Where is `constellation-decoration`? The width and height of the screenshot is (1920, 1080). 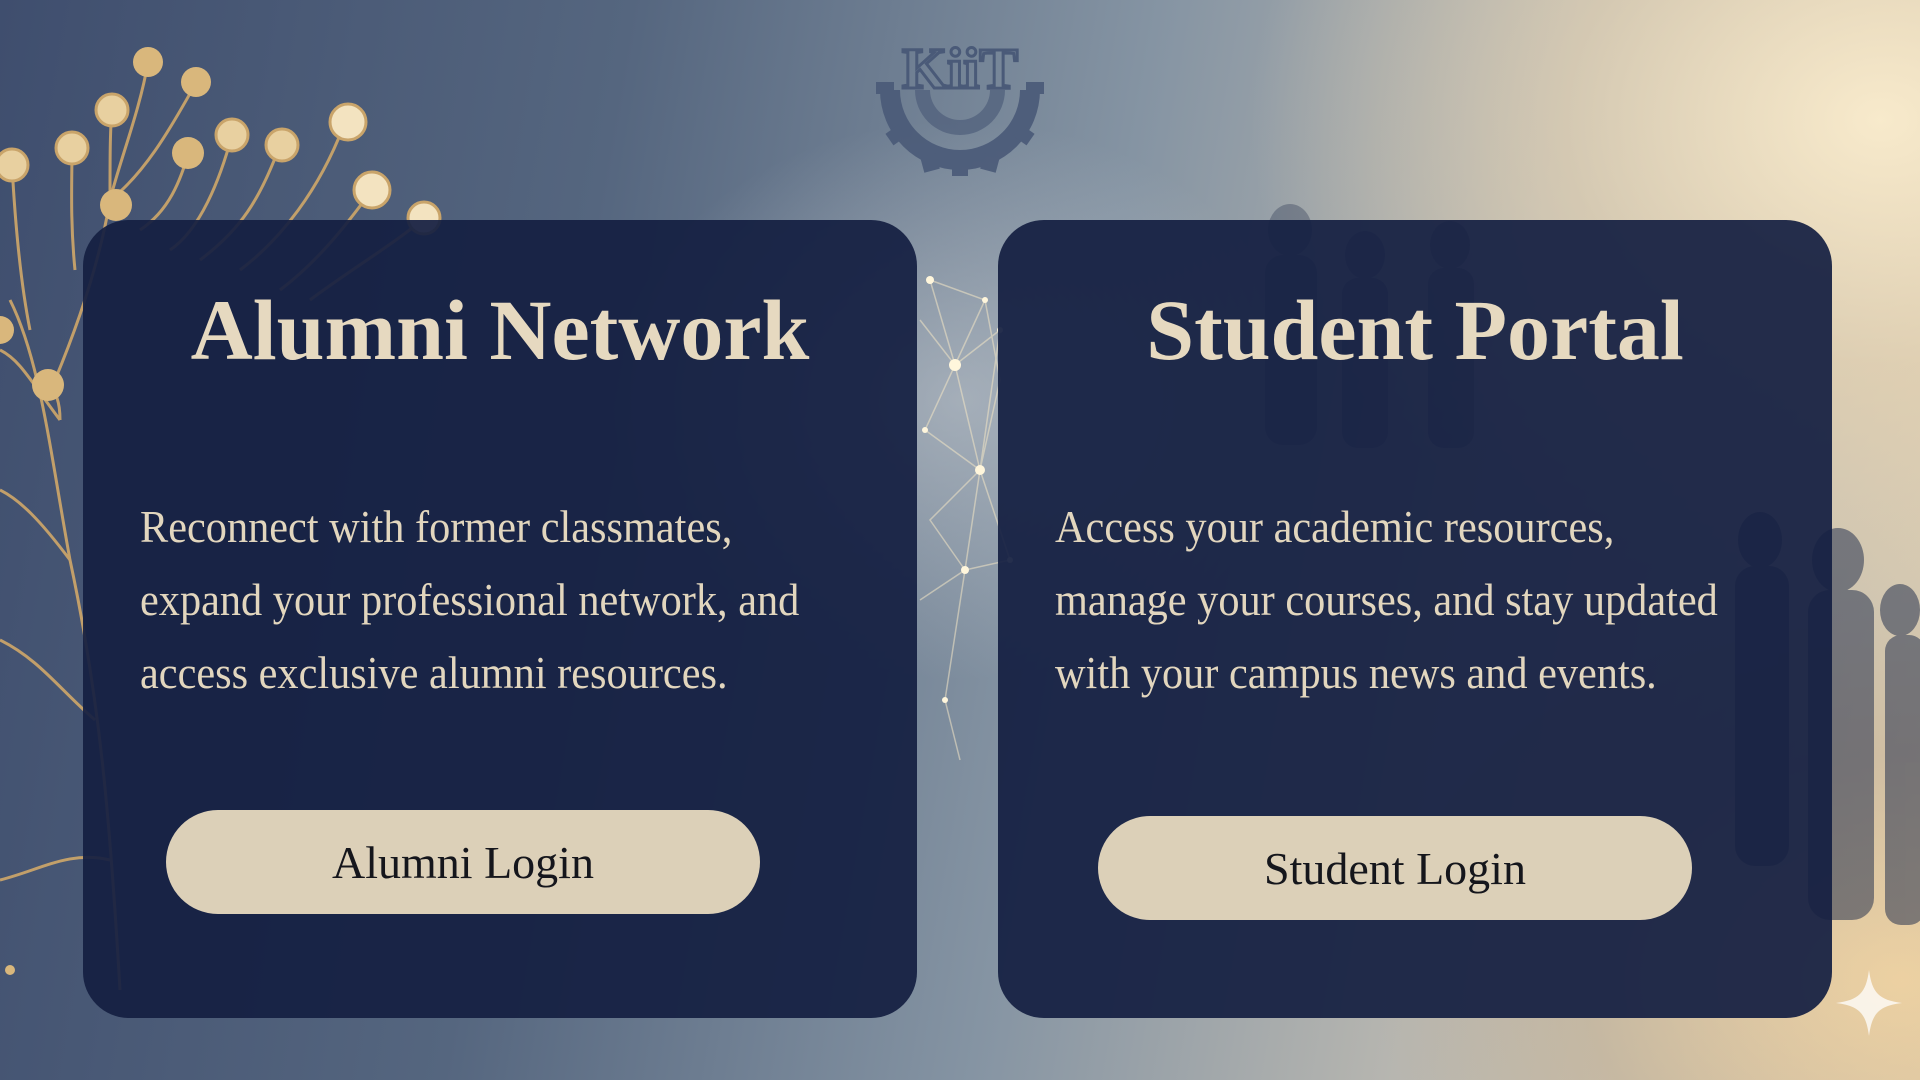 constellation-decoration is located at coordinates (965, 520).